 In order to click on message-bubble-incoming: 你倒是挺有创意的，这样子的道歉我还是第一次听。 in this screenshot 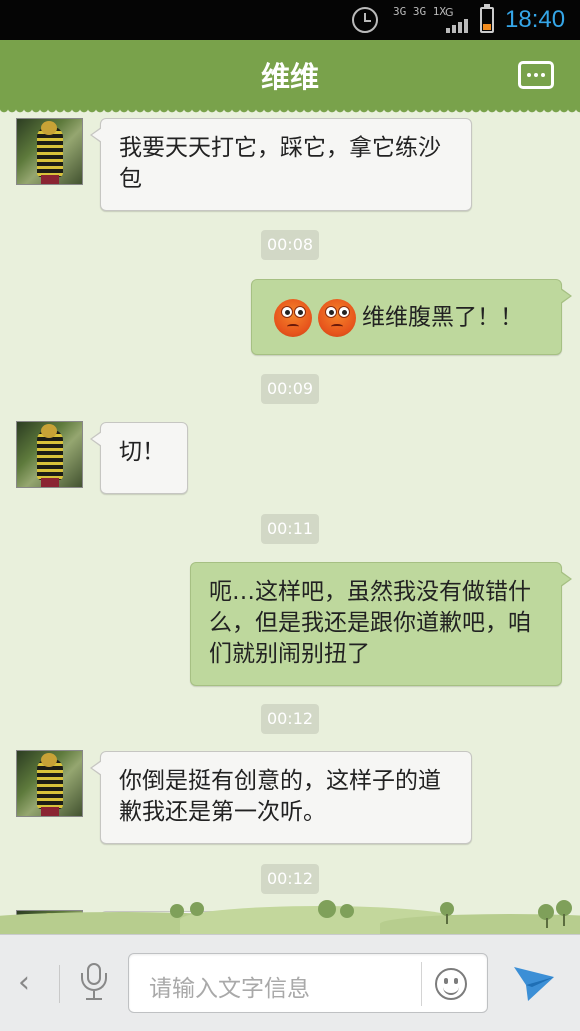, I will do `click(281, 797)`.